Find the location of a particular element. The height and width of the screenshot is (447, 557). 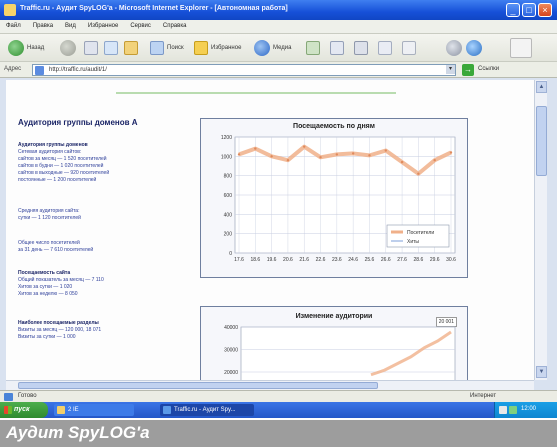

audience-line: сайтов в будни — 1 020 посетителей is located at coordinates (61, 166).